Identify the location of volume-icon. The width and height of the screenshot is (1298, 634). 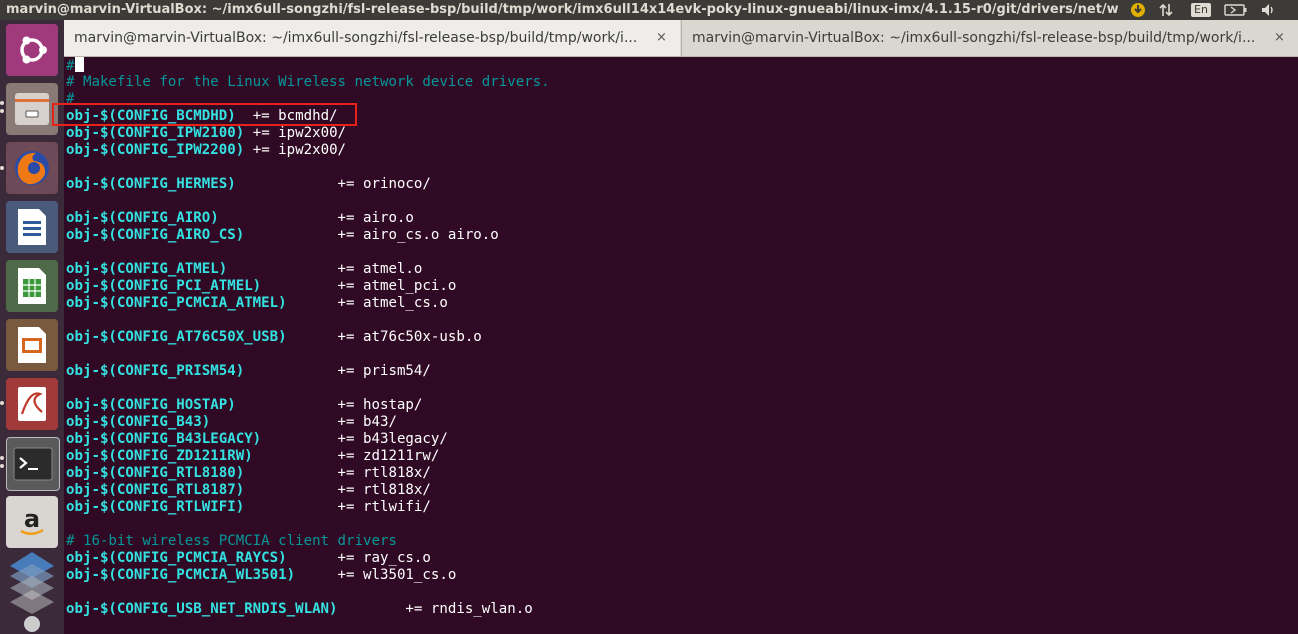
(1268, 10).